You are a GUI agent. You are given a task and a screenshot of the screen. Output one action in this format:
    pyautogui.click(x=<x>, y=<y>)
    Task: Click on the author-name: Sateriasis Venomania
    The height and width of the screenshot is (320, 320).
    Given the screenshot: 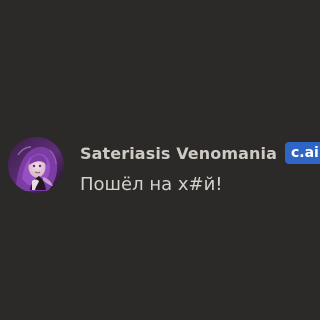 What is the action you would take?
    pyautogui.click(x=178, y=153)
    